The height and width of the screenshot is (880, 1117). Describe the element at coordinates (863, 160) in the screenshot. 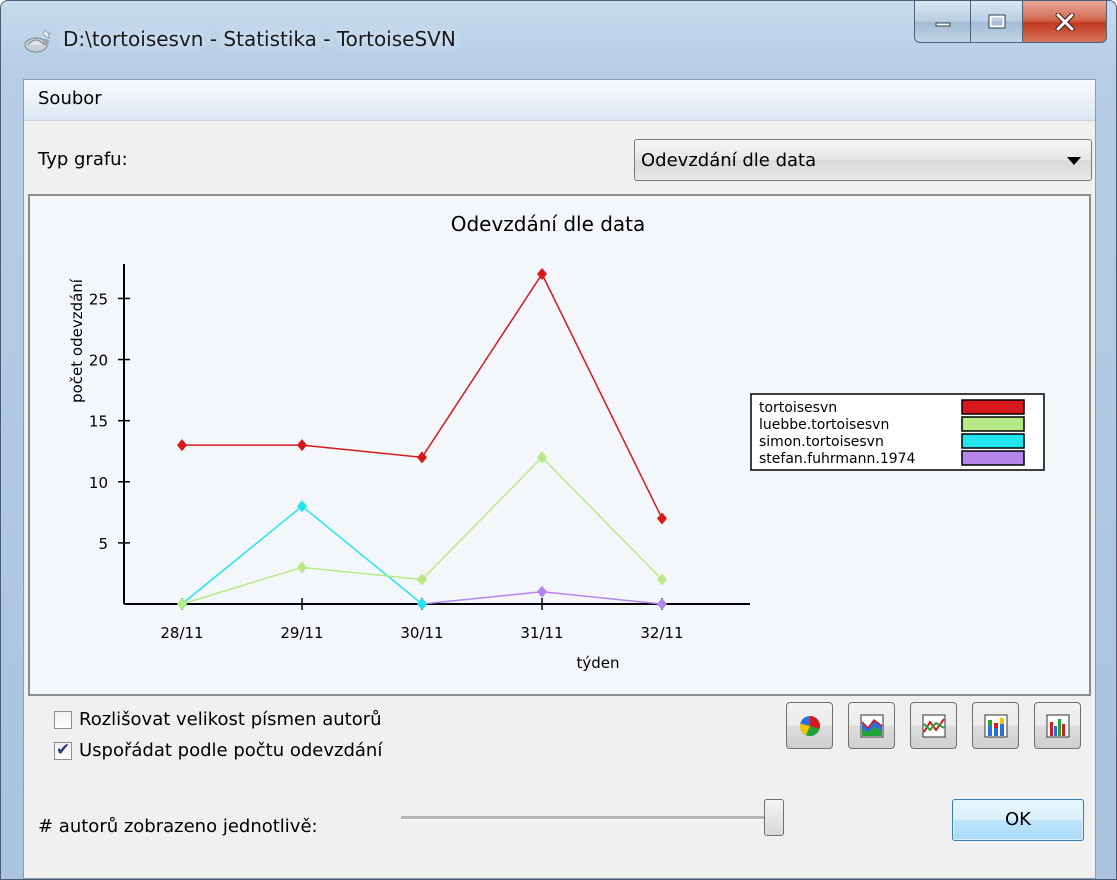

I see `graph-type-select: Odevzdání dle data` at that location.